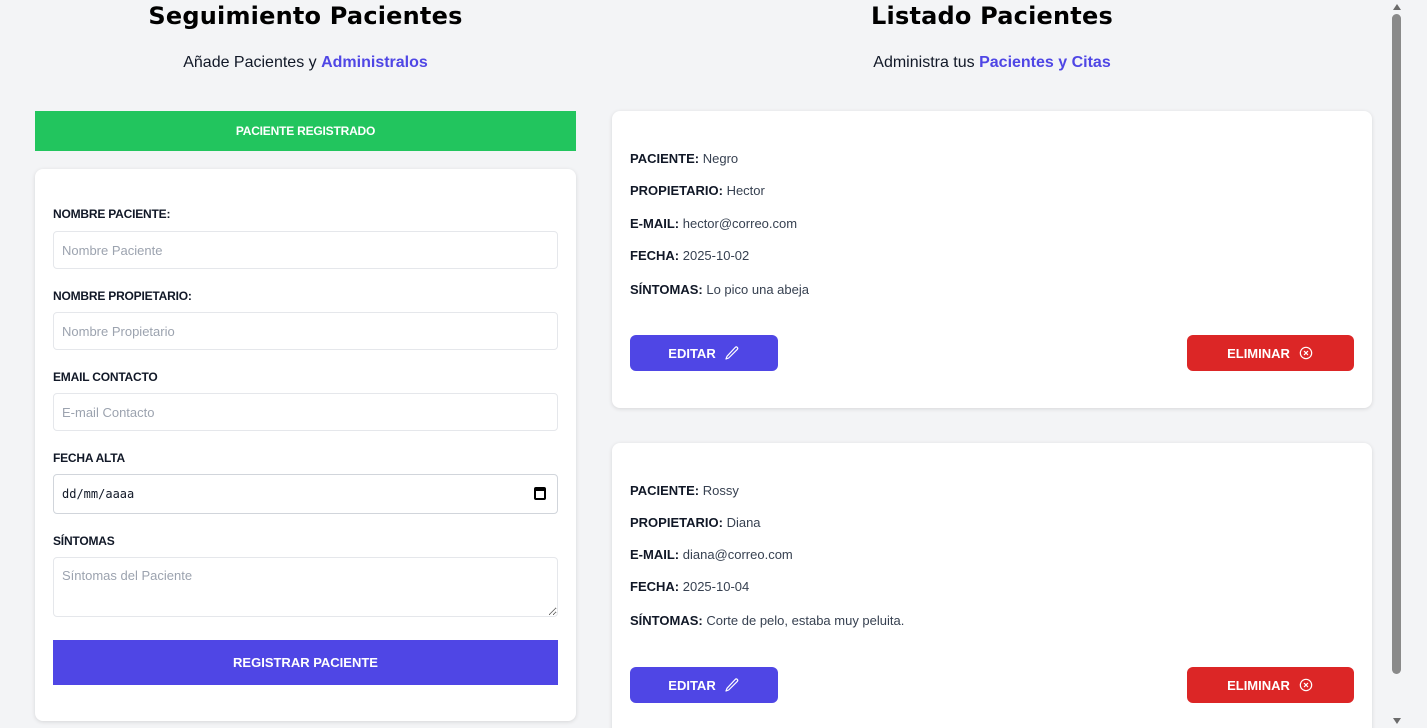 The image size is (1427, 728). I want to click on patient-name-input, so click(305, 250).